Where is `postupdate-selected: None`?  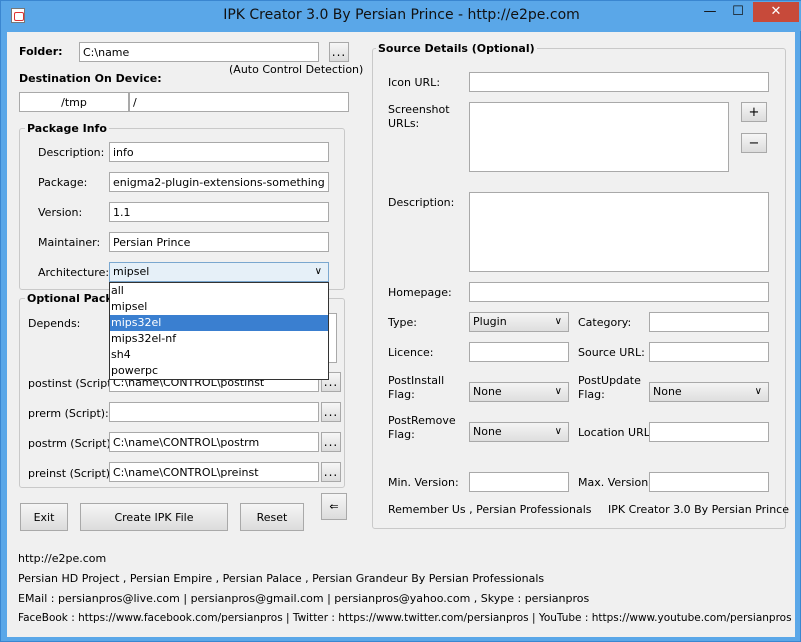
postupdate-selected: None is located at coordinates (667, 391).